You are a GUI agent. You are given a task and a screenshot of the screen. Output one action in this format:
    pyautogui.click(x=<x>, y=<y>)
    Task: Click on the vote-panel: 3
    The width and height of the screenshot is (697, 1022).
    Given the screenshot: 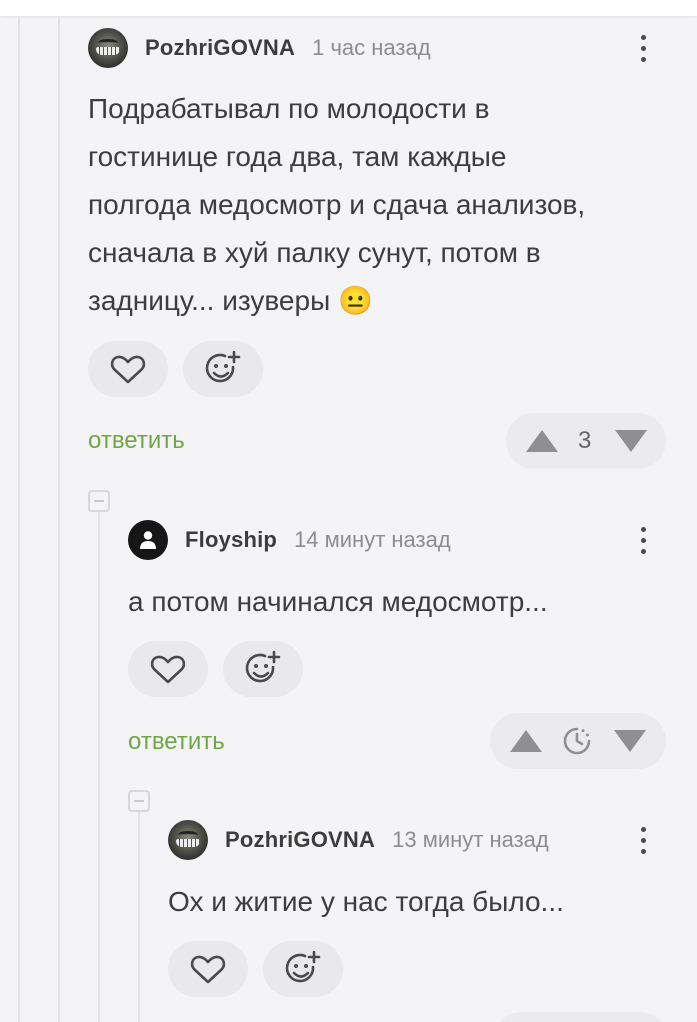 What is the action you would take?
    pyautogui.click(x=586, y=441)
    